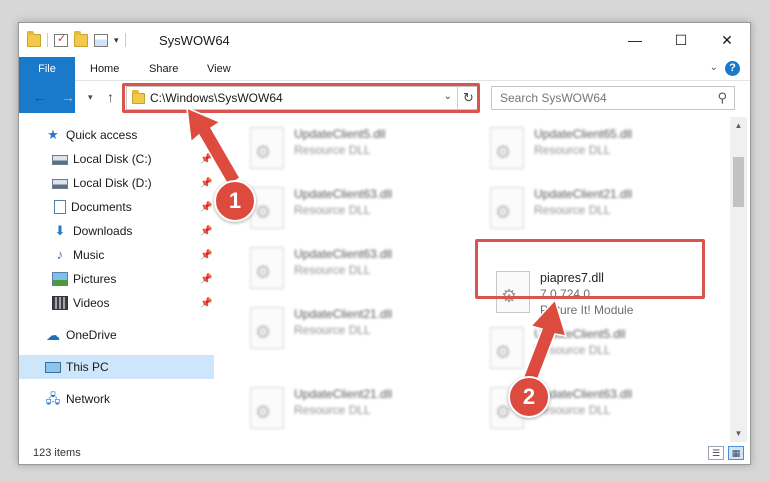 Image resolution: width=769 pixels, height=482 pixels. What do you see at coordinates (53, 335) in the screenshot?
I see `onedrive-icon: ☁` at bounding box center [53, 335].